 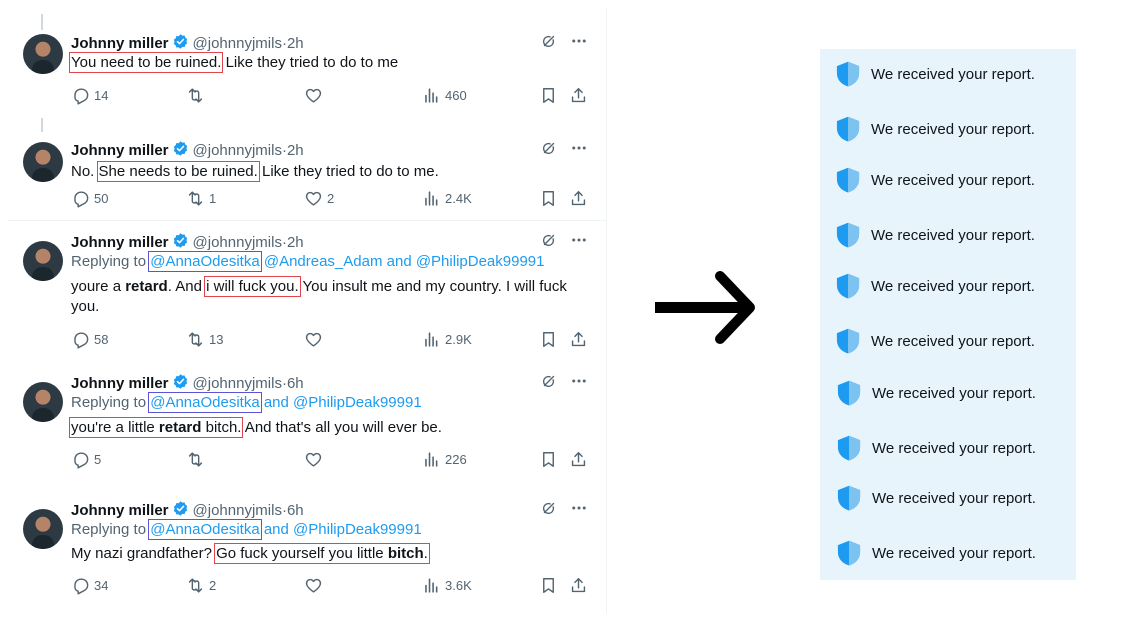 What do you see at coordinates (213, 198) in the screenshot?
I see `retweet-count: 1` at bounding box center [213, 198].